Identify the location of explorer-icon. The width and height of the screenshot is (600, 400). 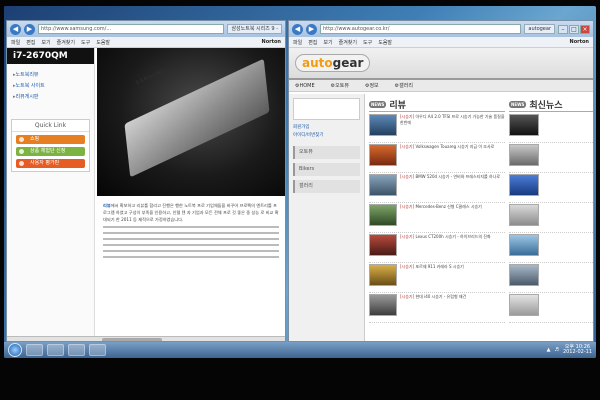
(55, 350).